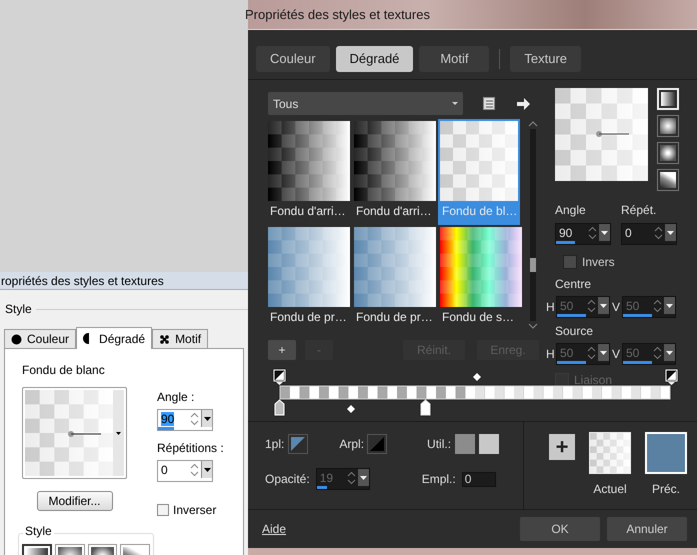 The image size is (697, 555). What do you see at coordinates (326, 478) in the screenshot?
I see `field-value: 19` at bounding box center [326, 478].